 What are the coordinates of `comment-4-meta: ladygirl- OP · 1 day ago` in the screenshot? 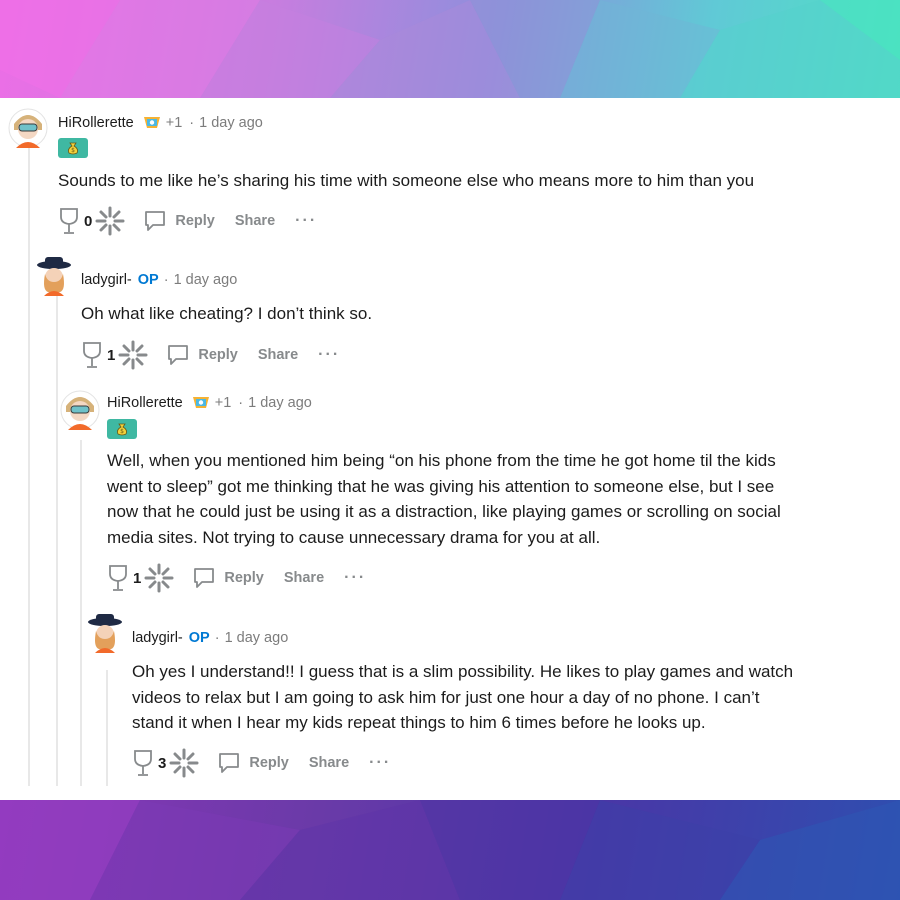 It's located at (210, 638).